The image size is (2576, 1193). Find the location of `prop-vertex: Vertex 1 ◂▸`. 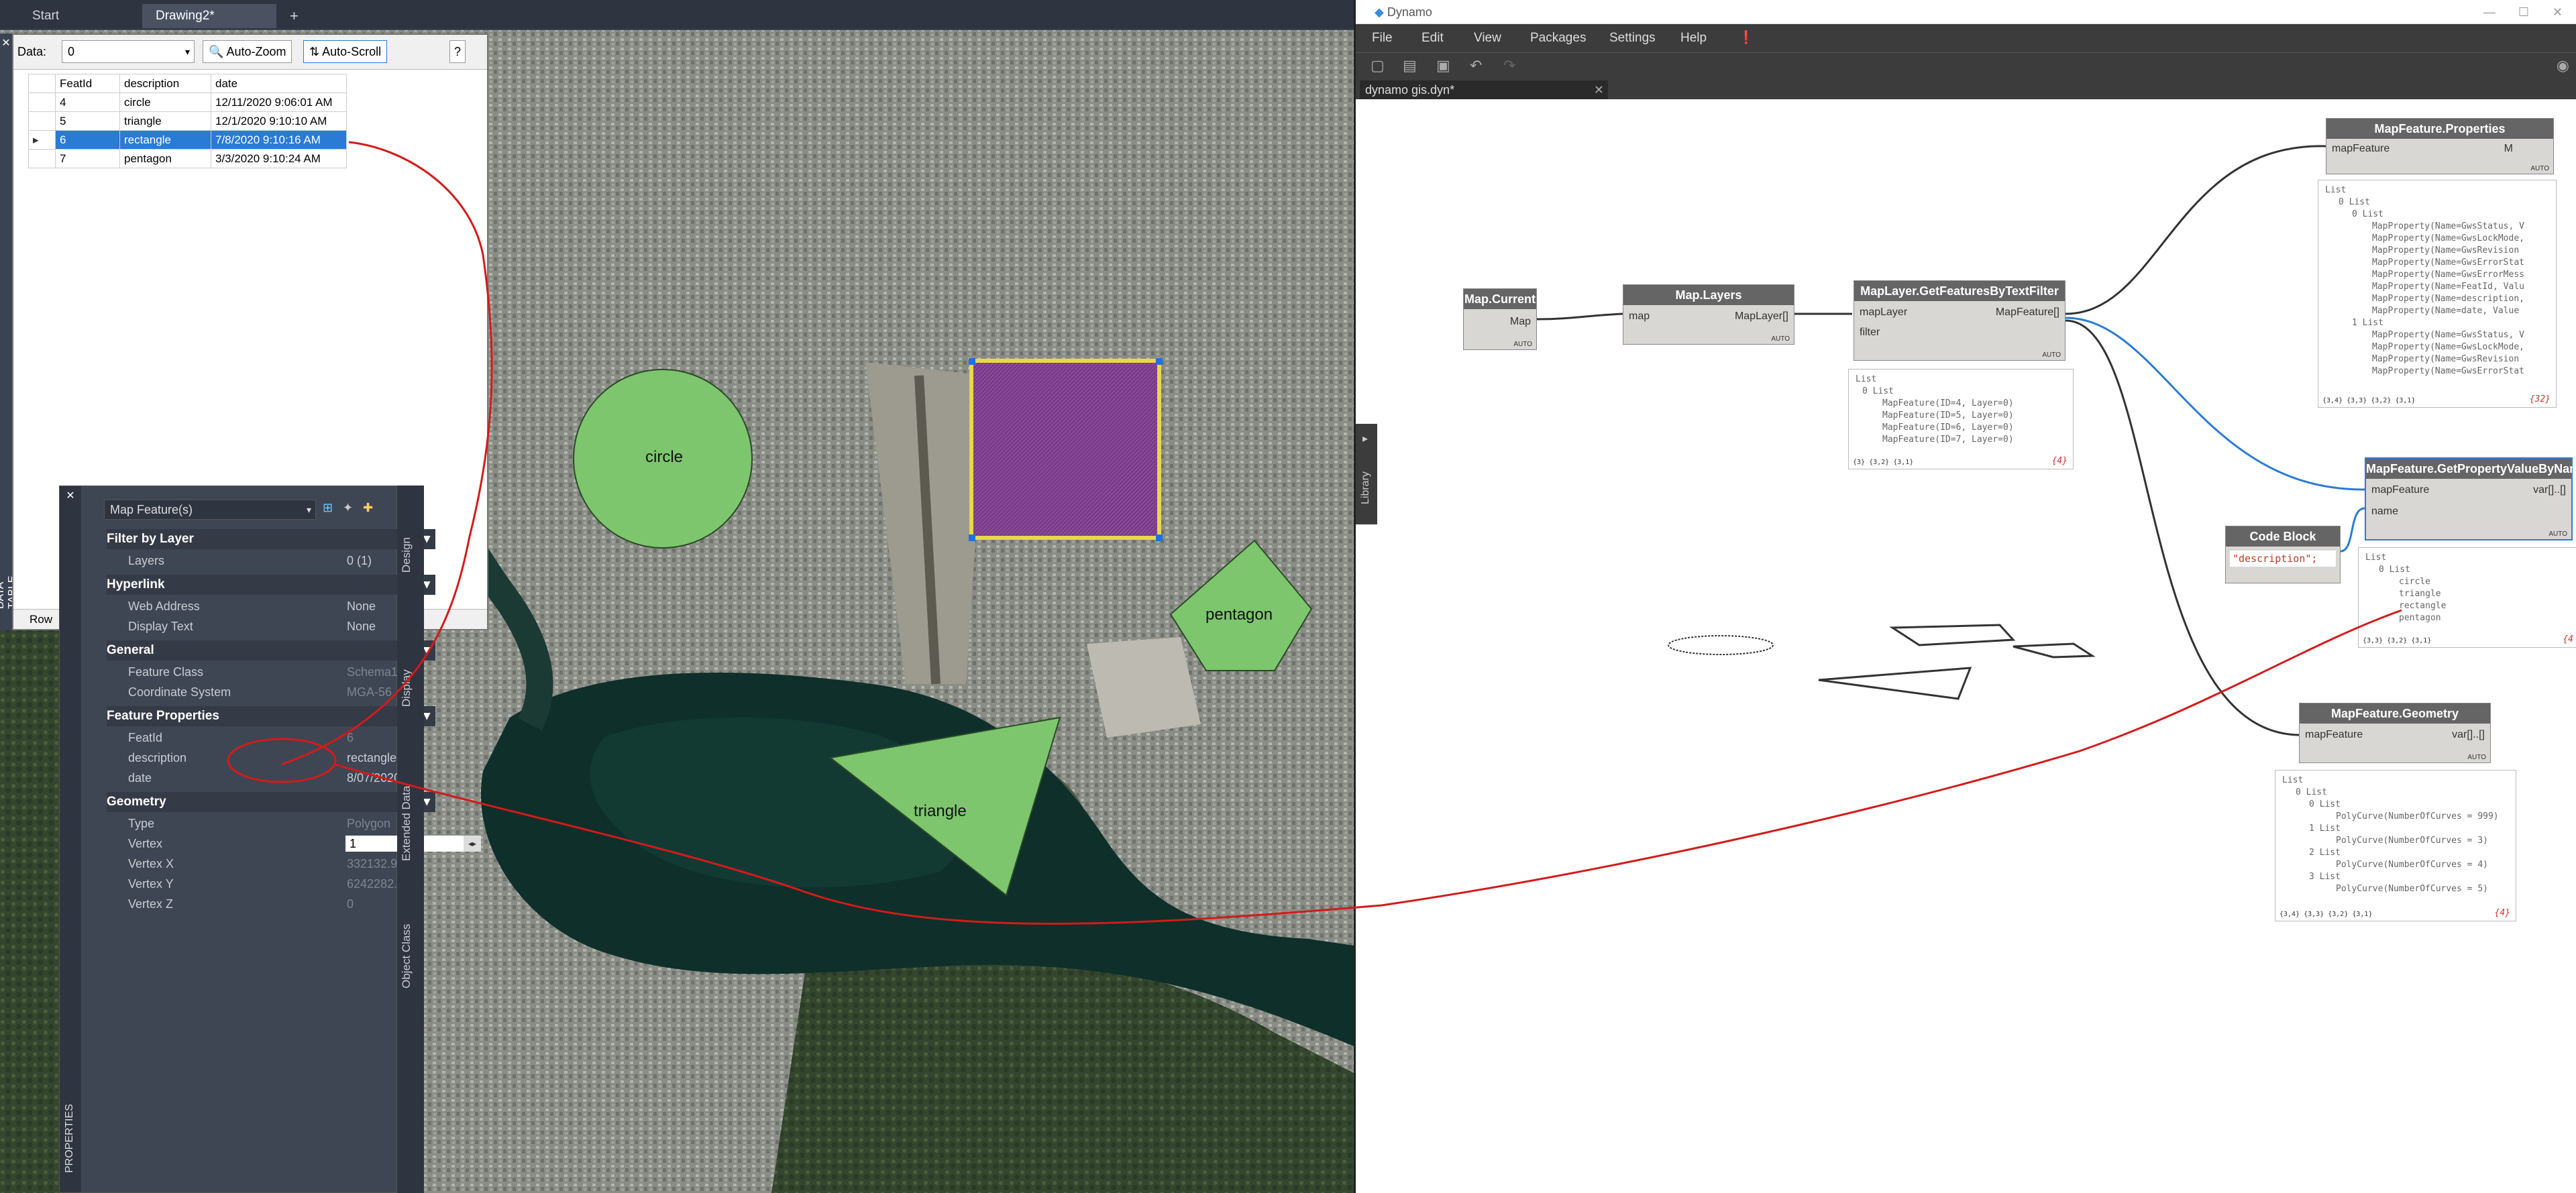

prop-vertex: Vertex 1 ◂▸ is located at coordinates (292, 844).